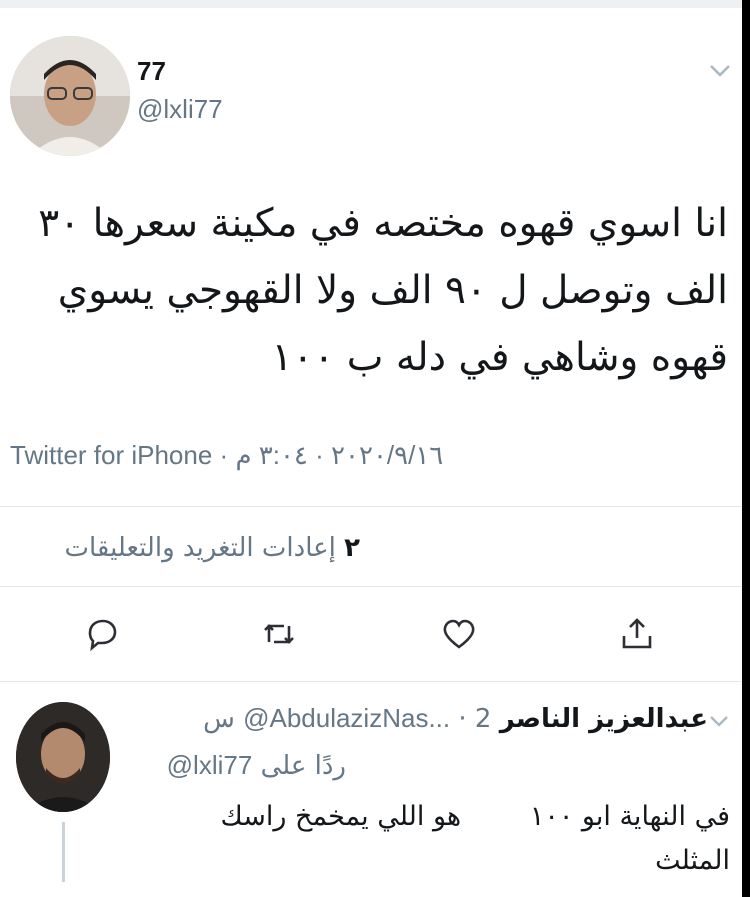 This screenshot has height=897, width=750. What do you see at coordinates (475, 816) in the screenshot?
I see `reply-text-line: في النهاية ابو ١٠٠ هو اللي يمخمخ راسك` at bounding box center [475, 816].